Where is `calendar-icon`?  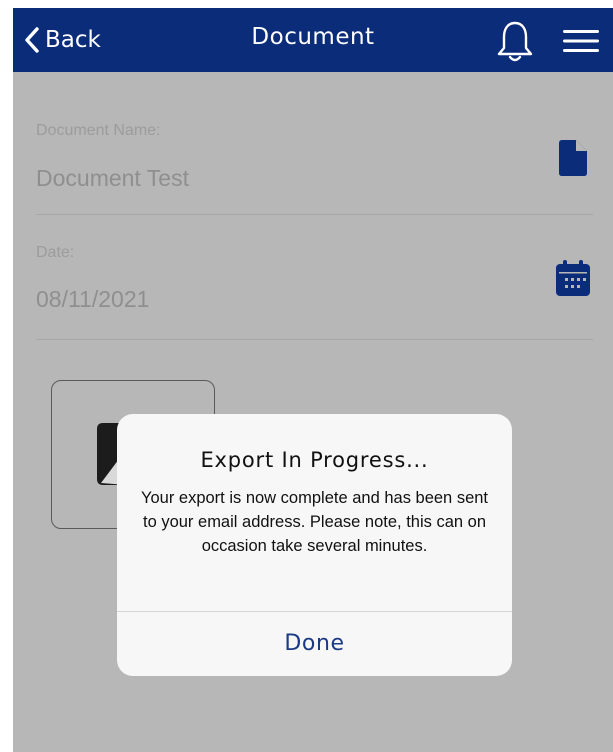
calendar-icon is located at coordinates (573, 278).